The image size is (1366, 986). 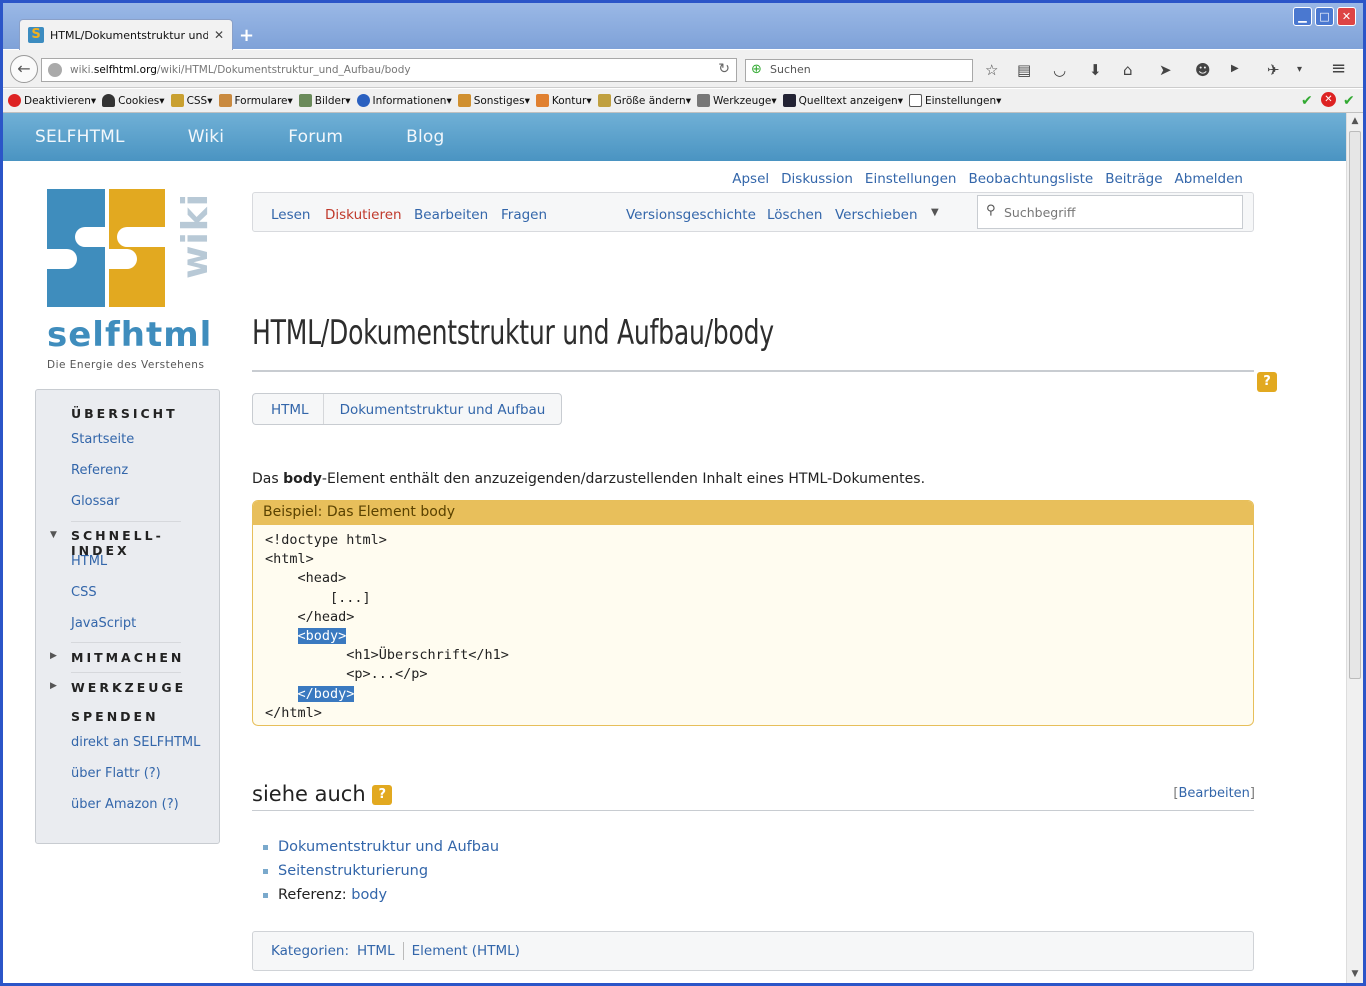 I want to click on nav-wiki: Wiki, so click(x=206, y=137).